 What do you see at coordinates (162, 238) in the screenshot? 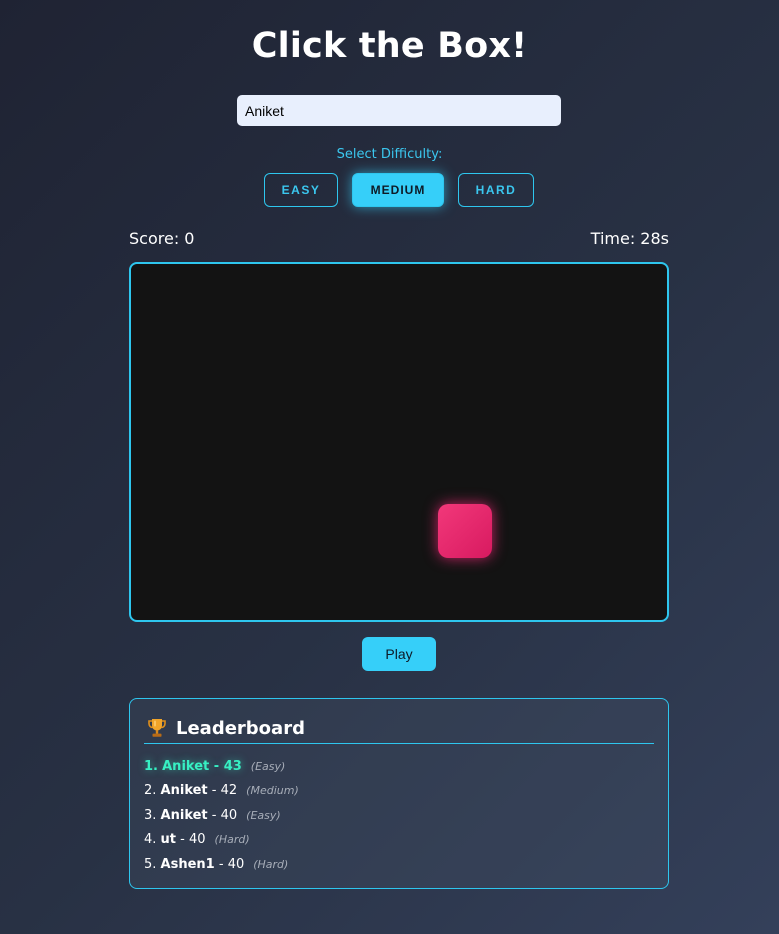
I see `score-display: Score: 0` at bounding box center [162, 238].